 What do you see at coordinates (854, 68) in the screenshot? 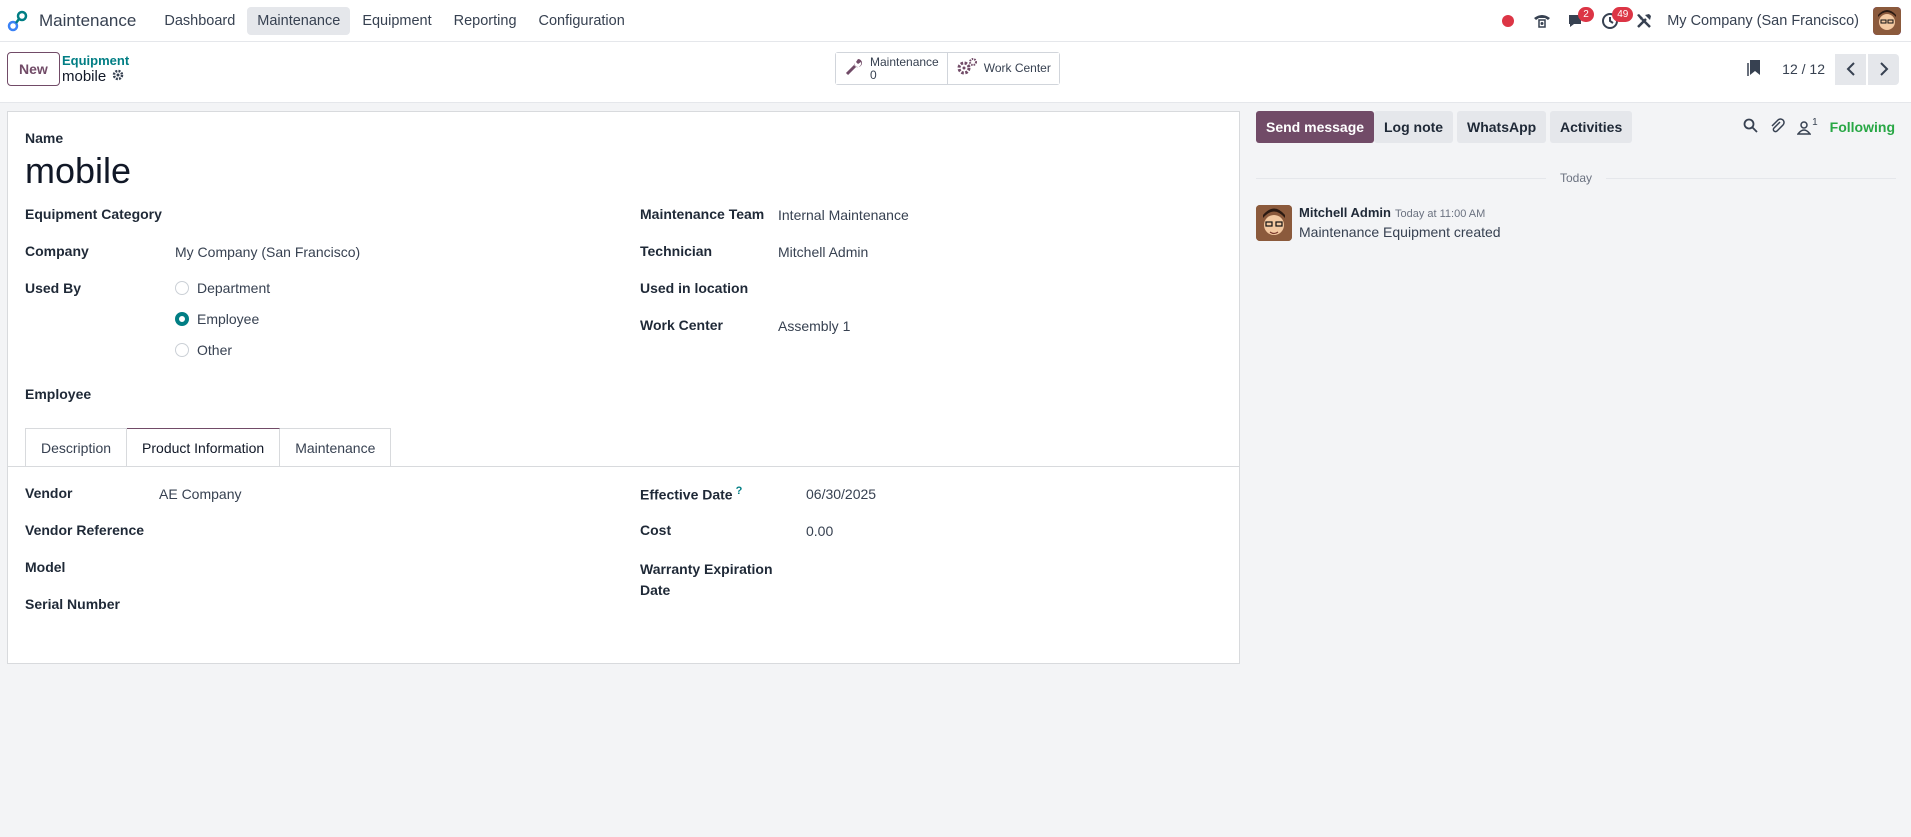
I see `wrench-icon` at bounding box center [854, 68].